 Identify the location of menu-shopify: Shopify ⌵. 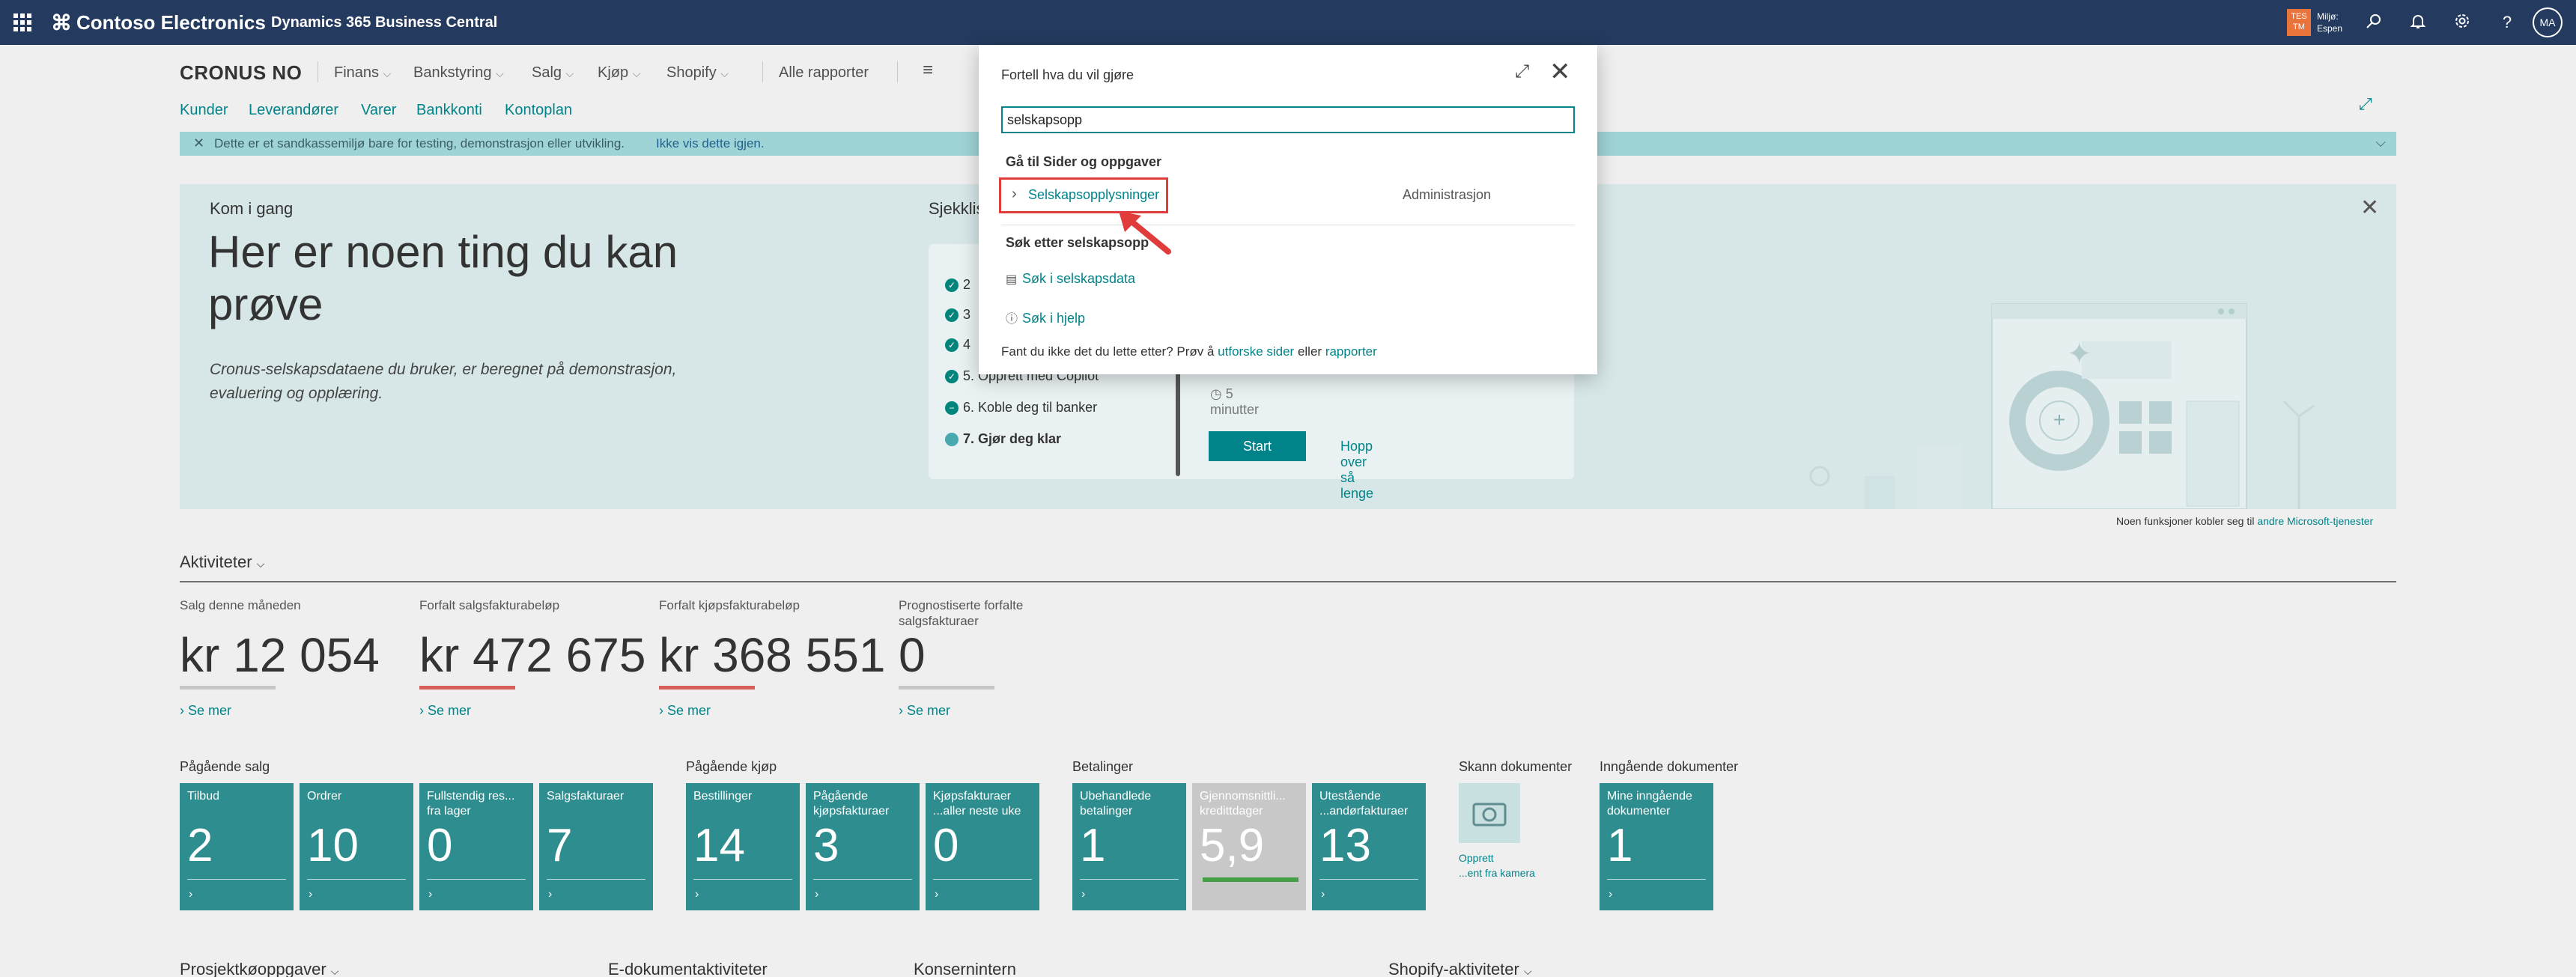
(697, 73).